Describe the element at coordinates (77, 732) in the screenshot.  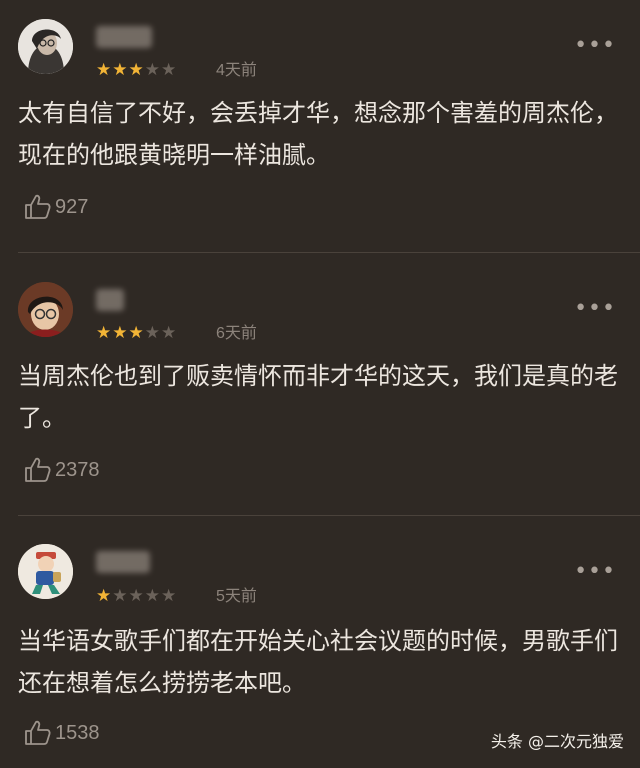
I see `like-count: 1538` at that location.